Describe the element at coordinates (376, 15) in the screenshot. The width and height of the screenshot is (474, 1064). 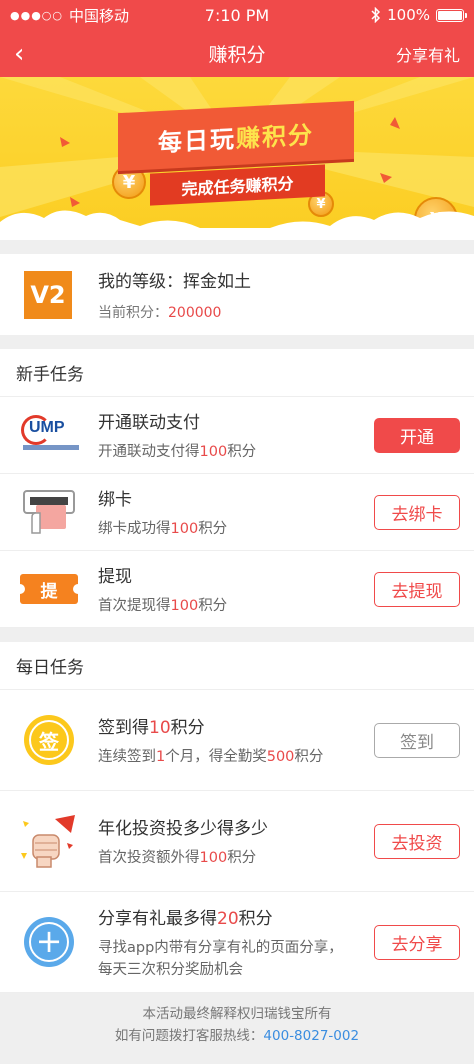
I see `bluetooth-icon` at that location.